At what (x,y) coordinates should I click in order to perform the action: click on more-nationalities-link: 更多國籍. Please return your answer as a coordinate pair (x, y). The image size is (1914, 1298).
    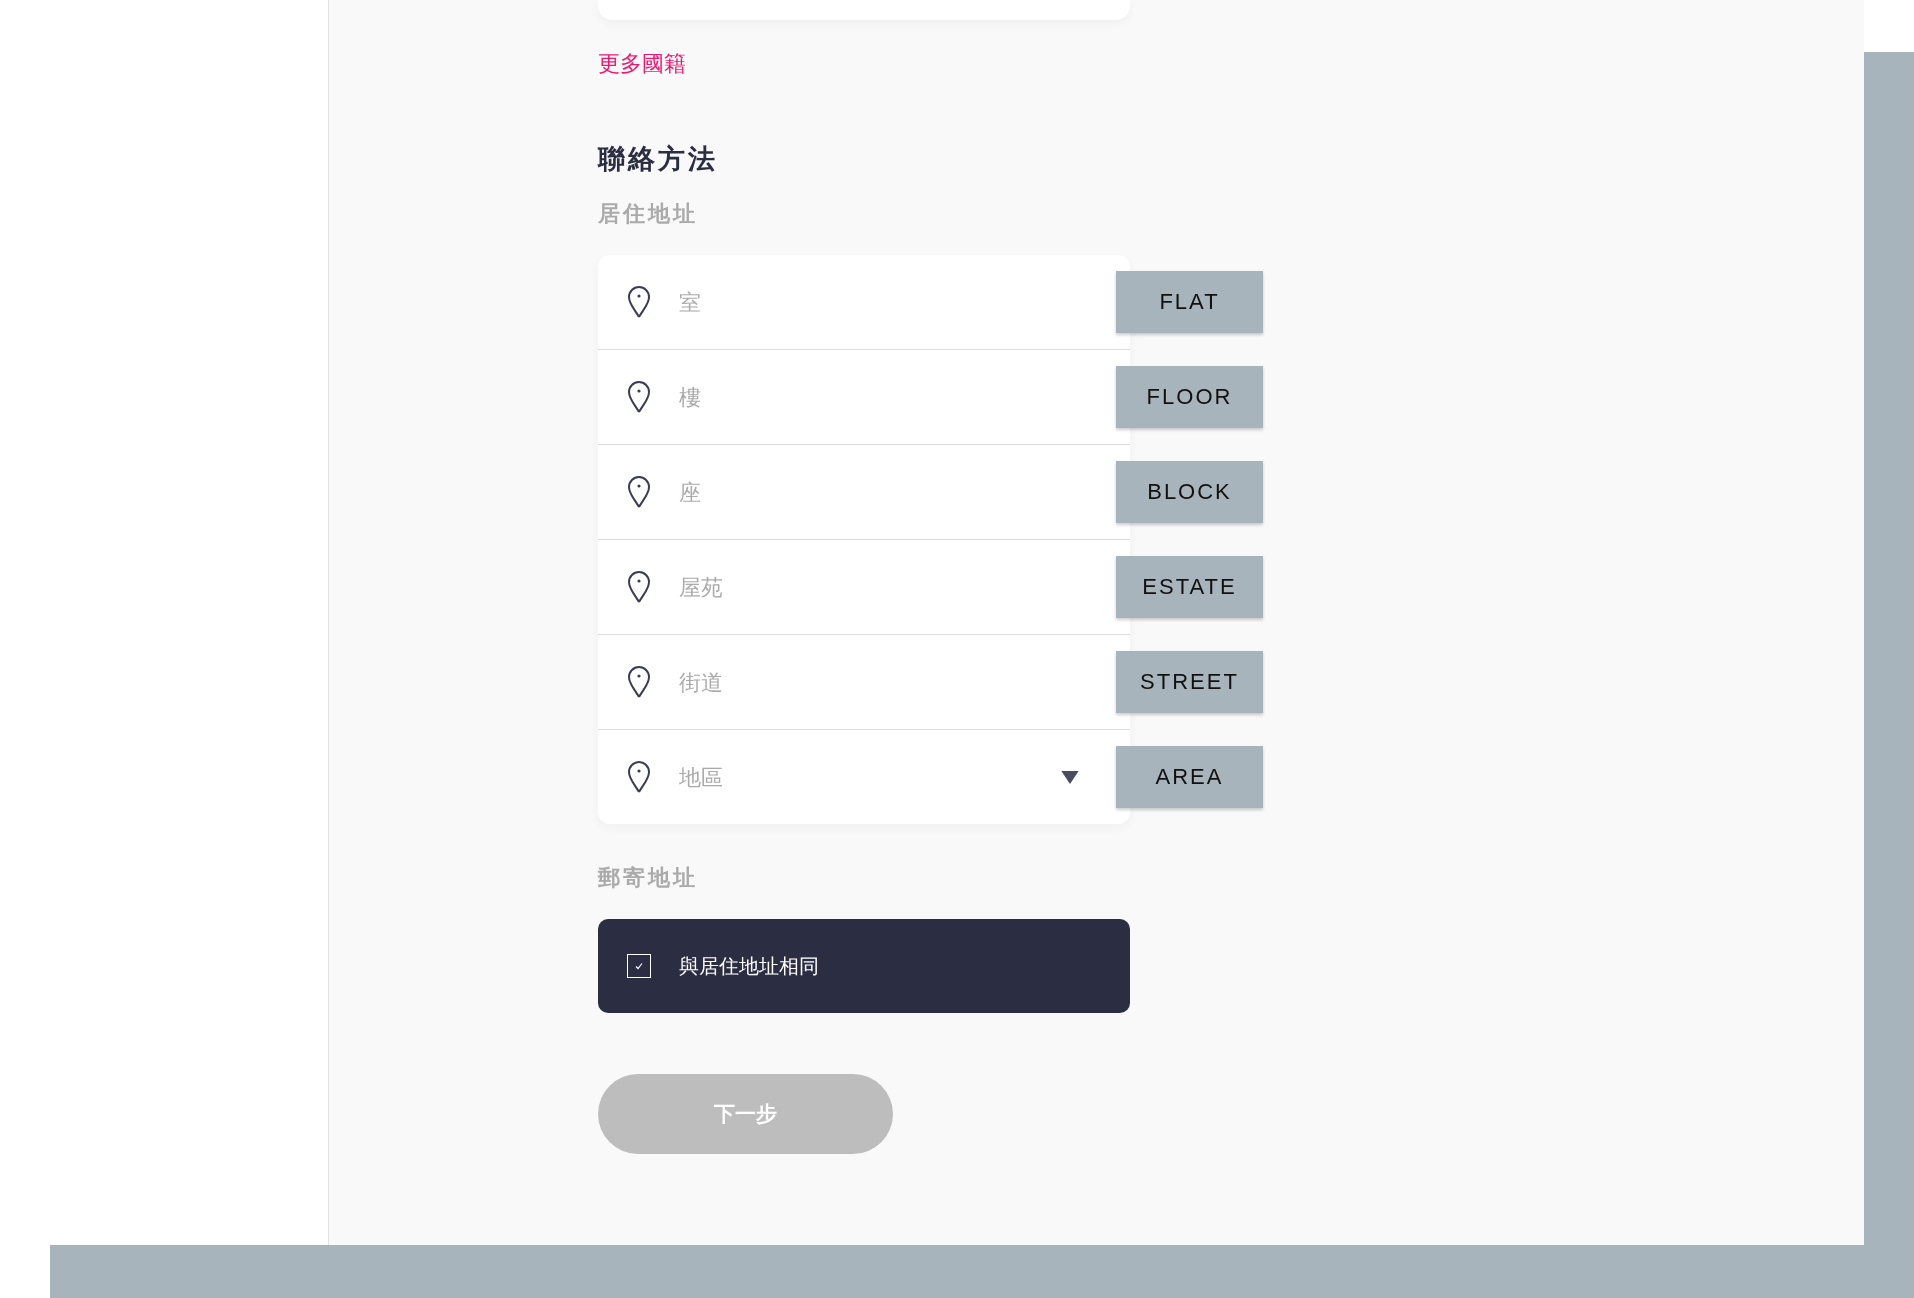
    Looking at the image, I should click on (642, 64).